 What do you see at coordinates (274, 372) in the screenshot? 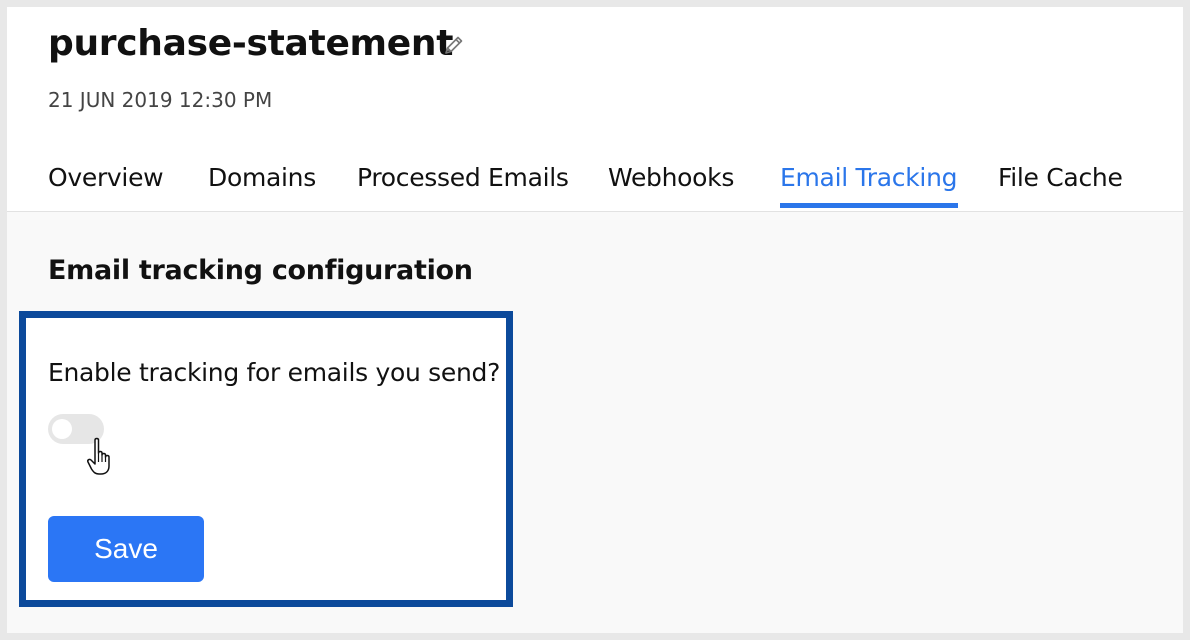
I see `tracking-question: Enable tracking for emails you send?` at bounding box center [274, 372].